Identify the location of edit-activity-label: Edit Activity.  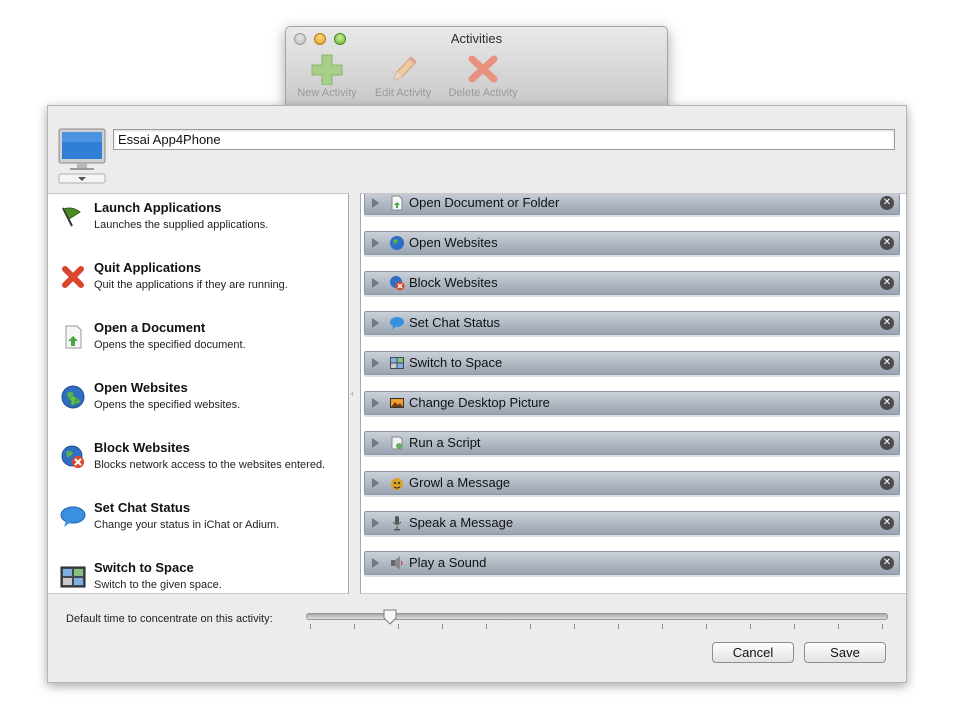
(403, 93).